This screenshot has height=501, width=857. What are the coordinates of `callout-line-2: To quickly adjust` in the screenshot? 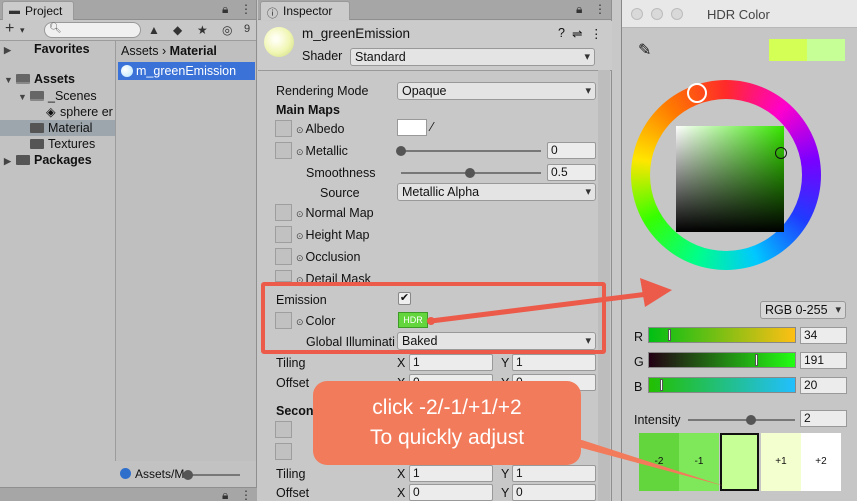 It's located at (447, 437).